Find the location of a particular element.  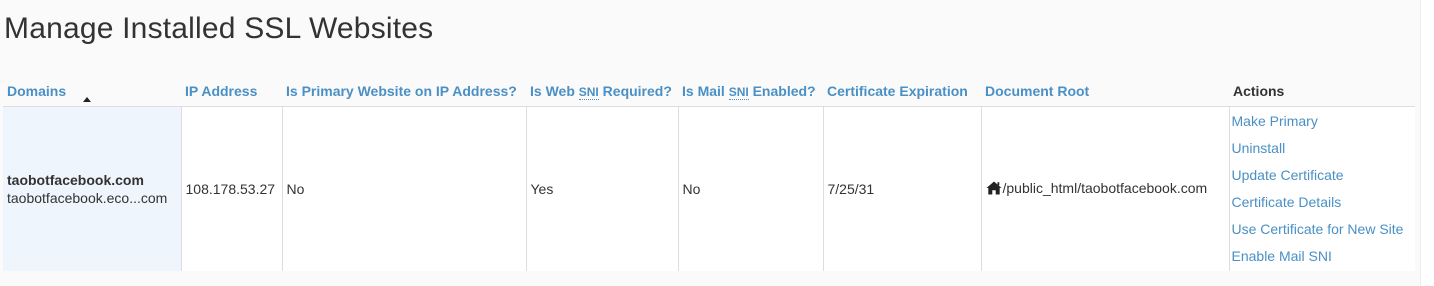

web-sni-abbr: SNI is located at coordinates (588, 92).